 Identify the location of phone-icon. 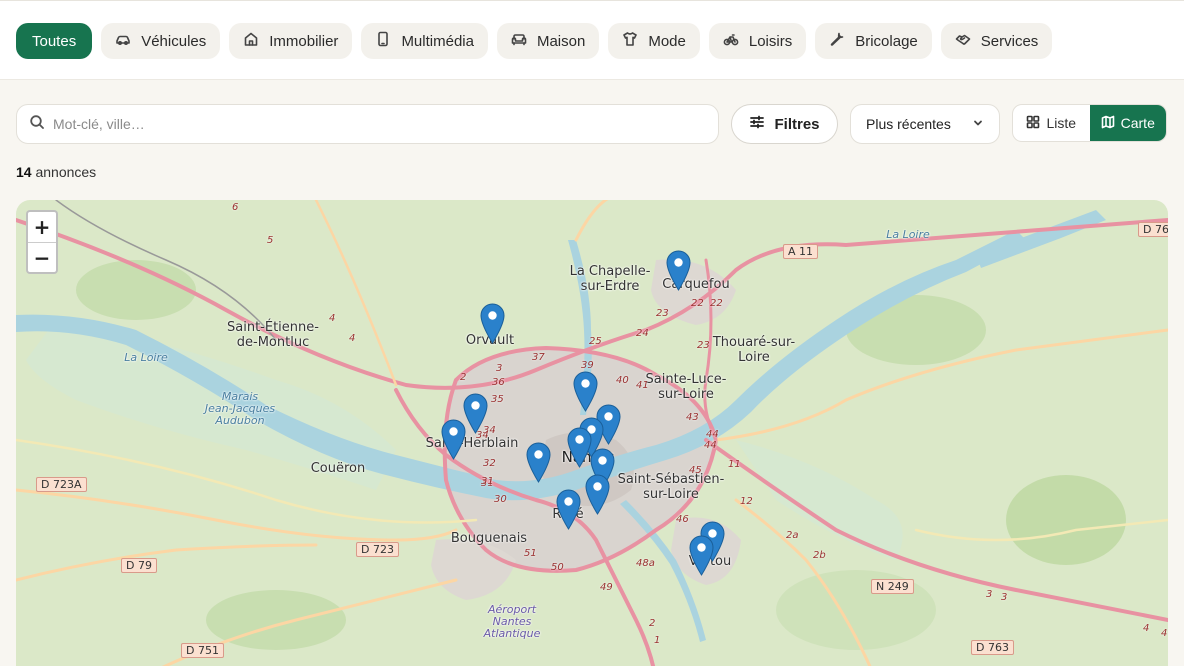
(383, 41).